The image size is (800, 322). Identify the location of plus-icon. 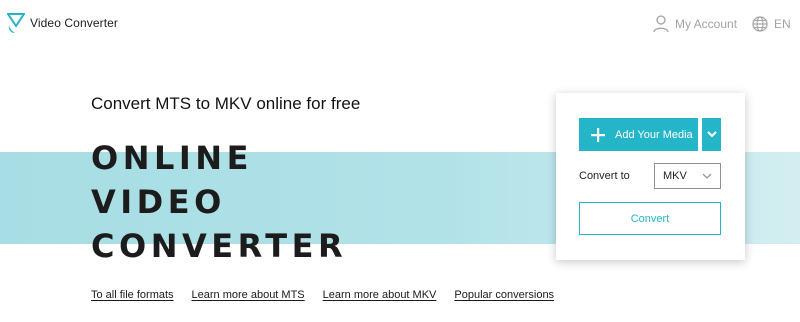
(598, 134).